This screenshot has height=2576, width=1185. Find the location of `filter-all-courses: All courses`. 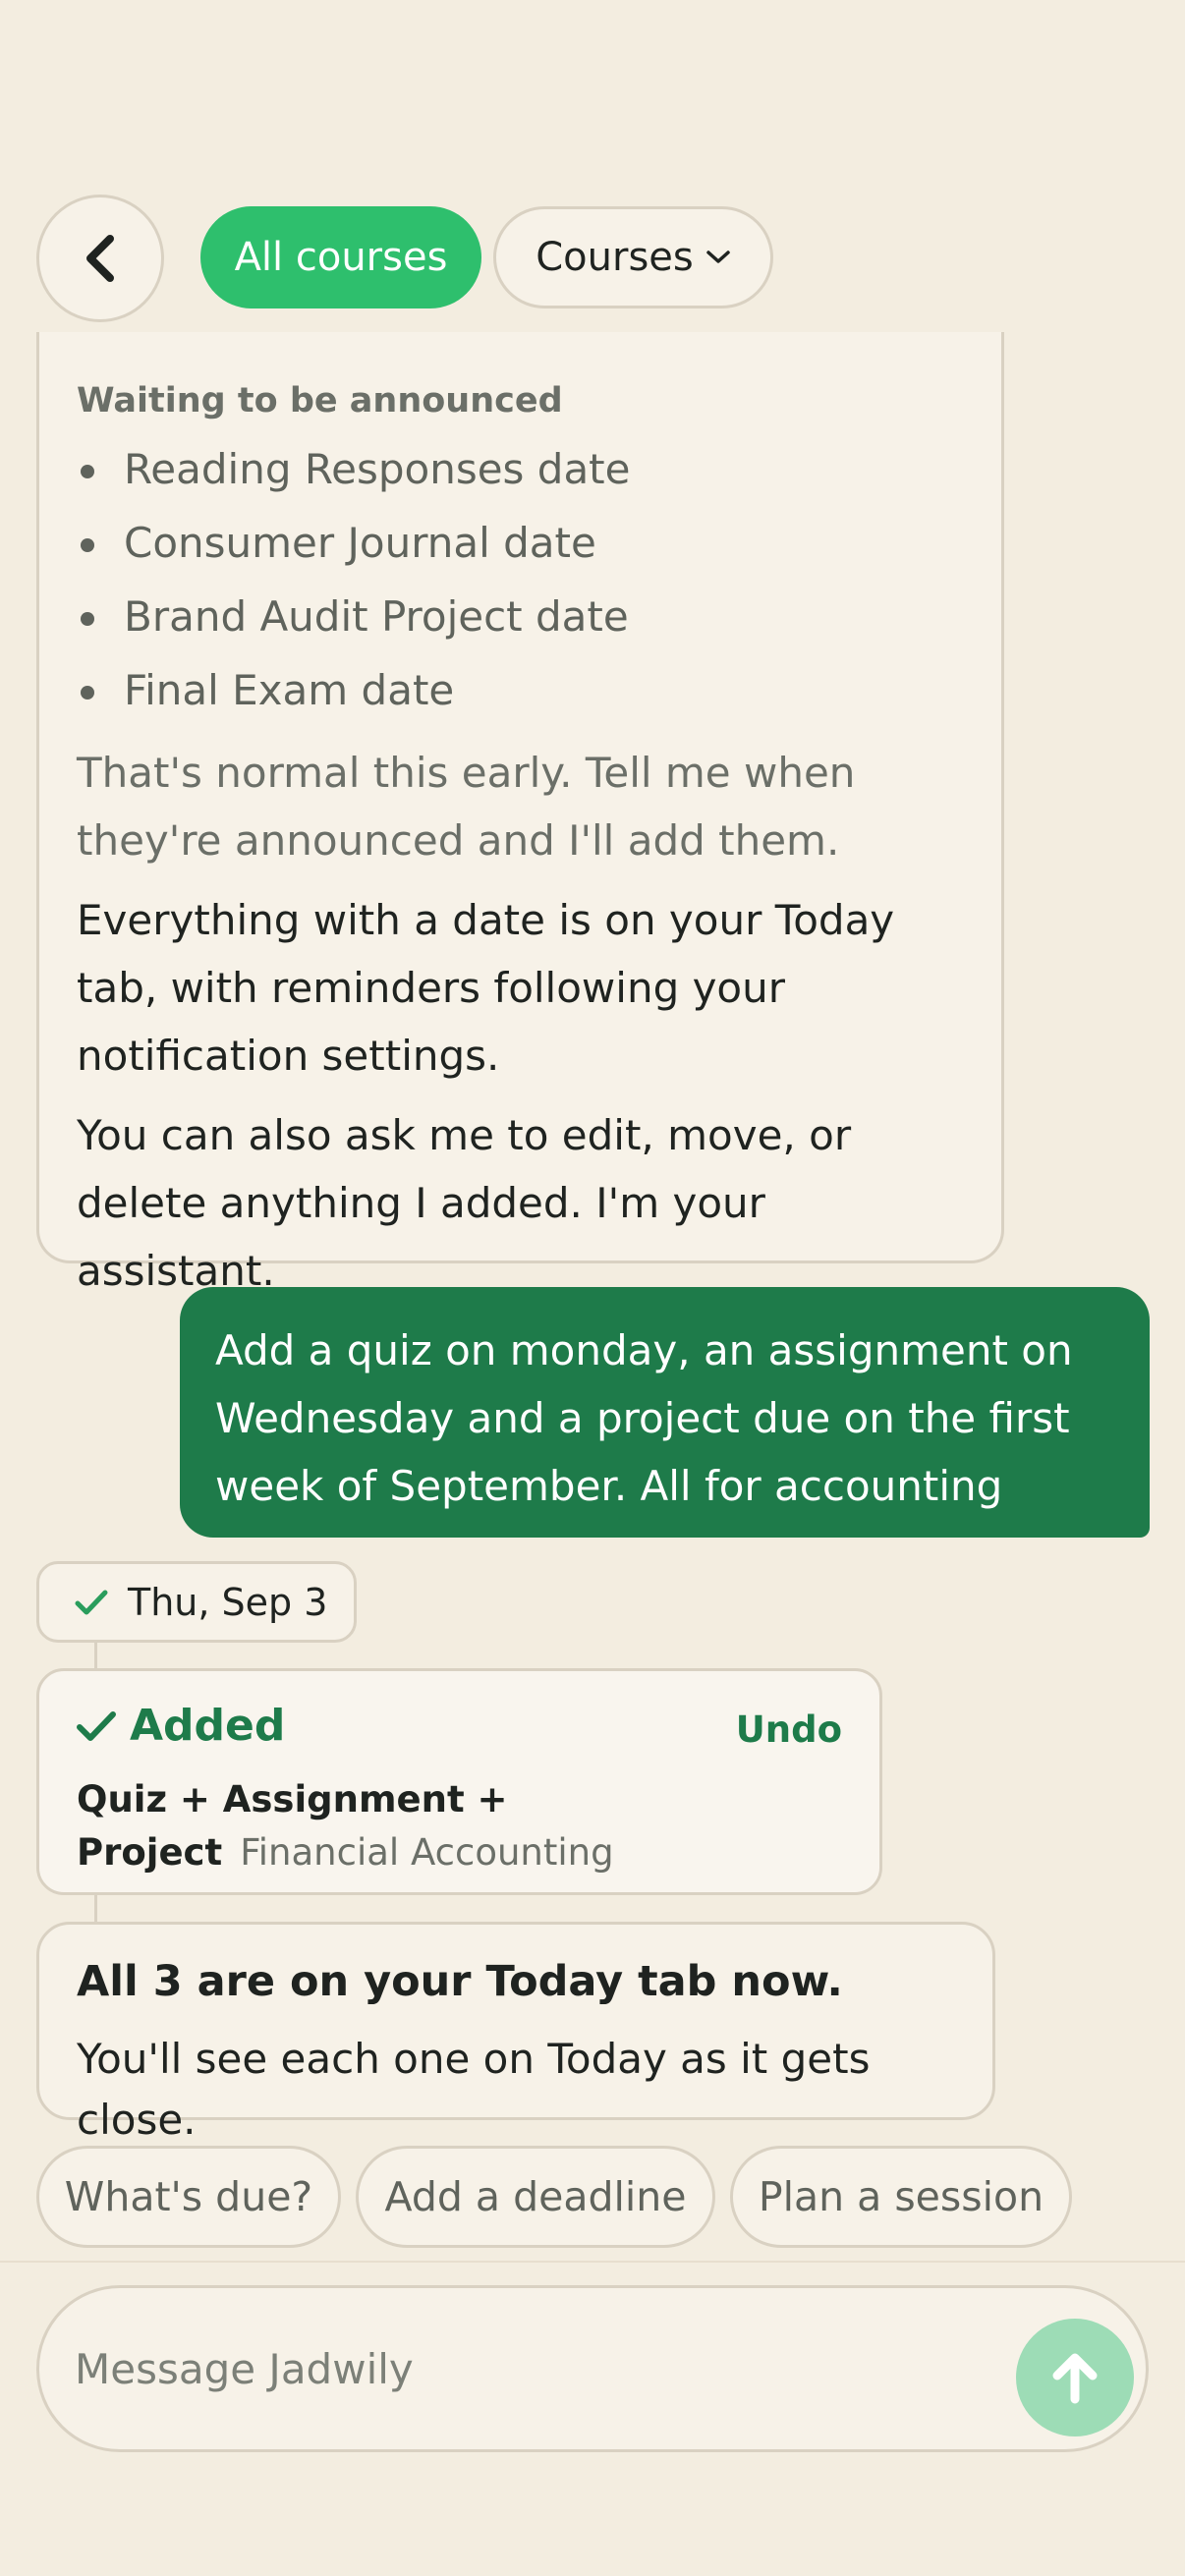

filter-all-courses: All courses is located at coordinates (341, 257).